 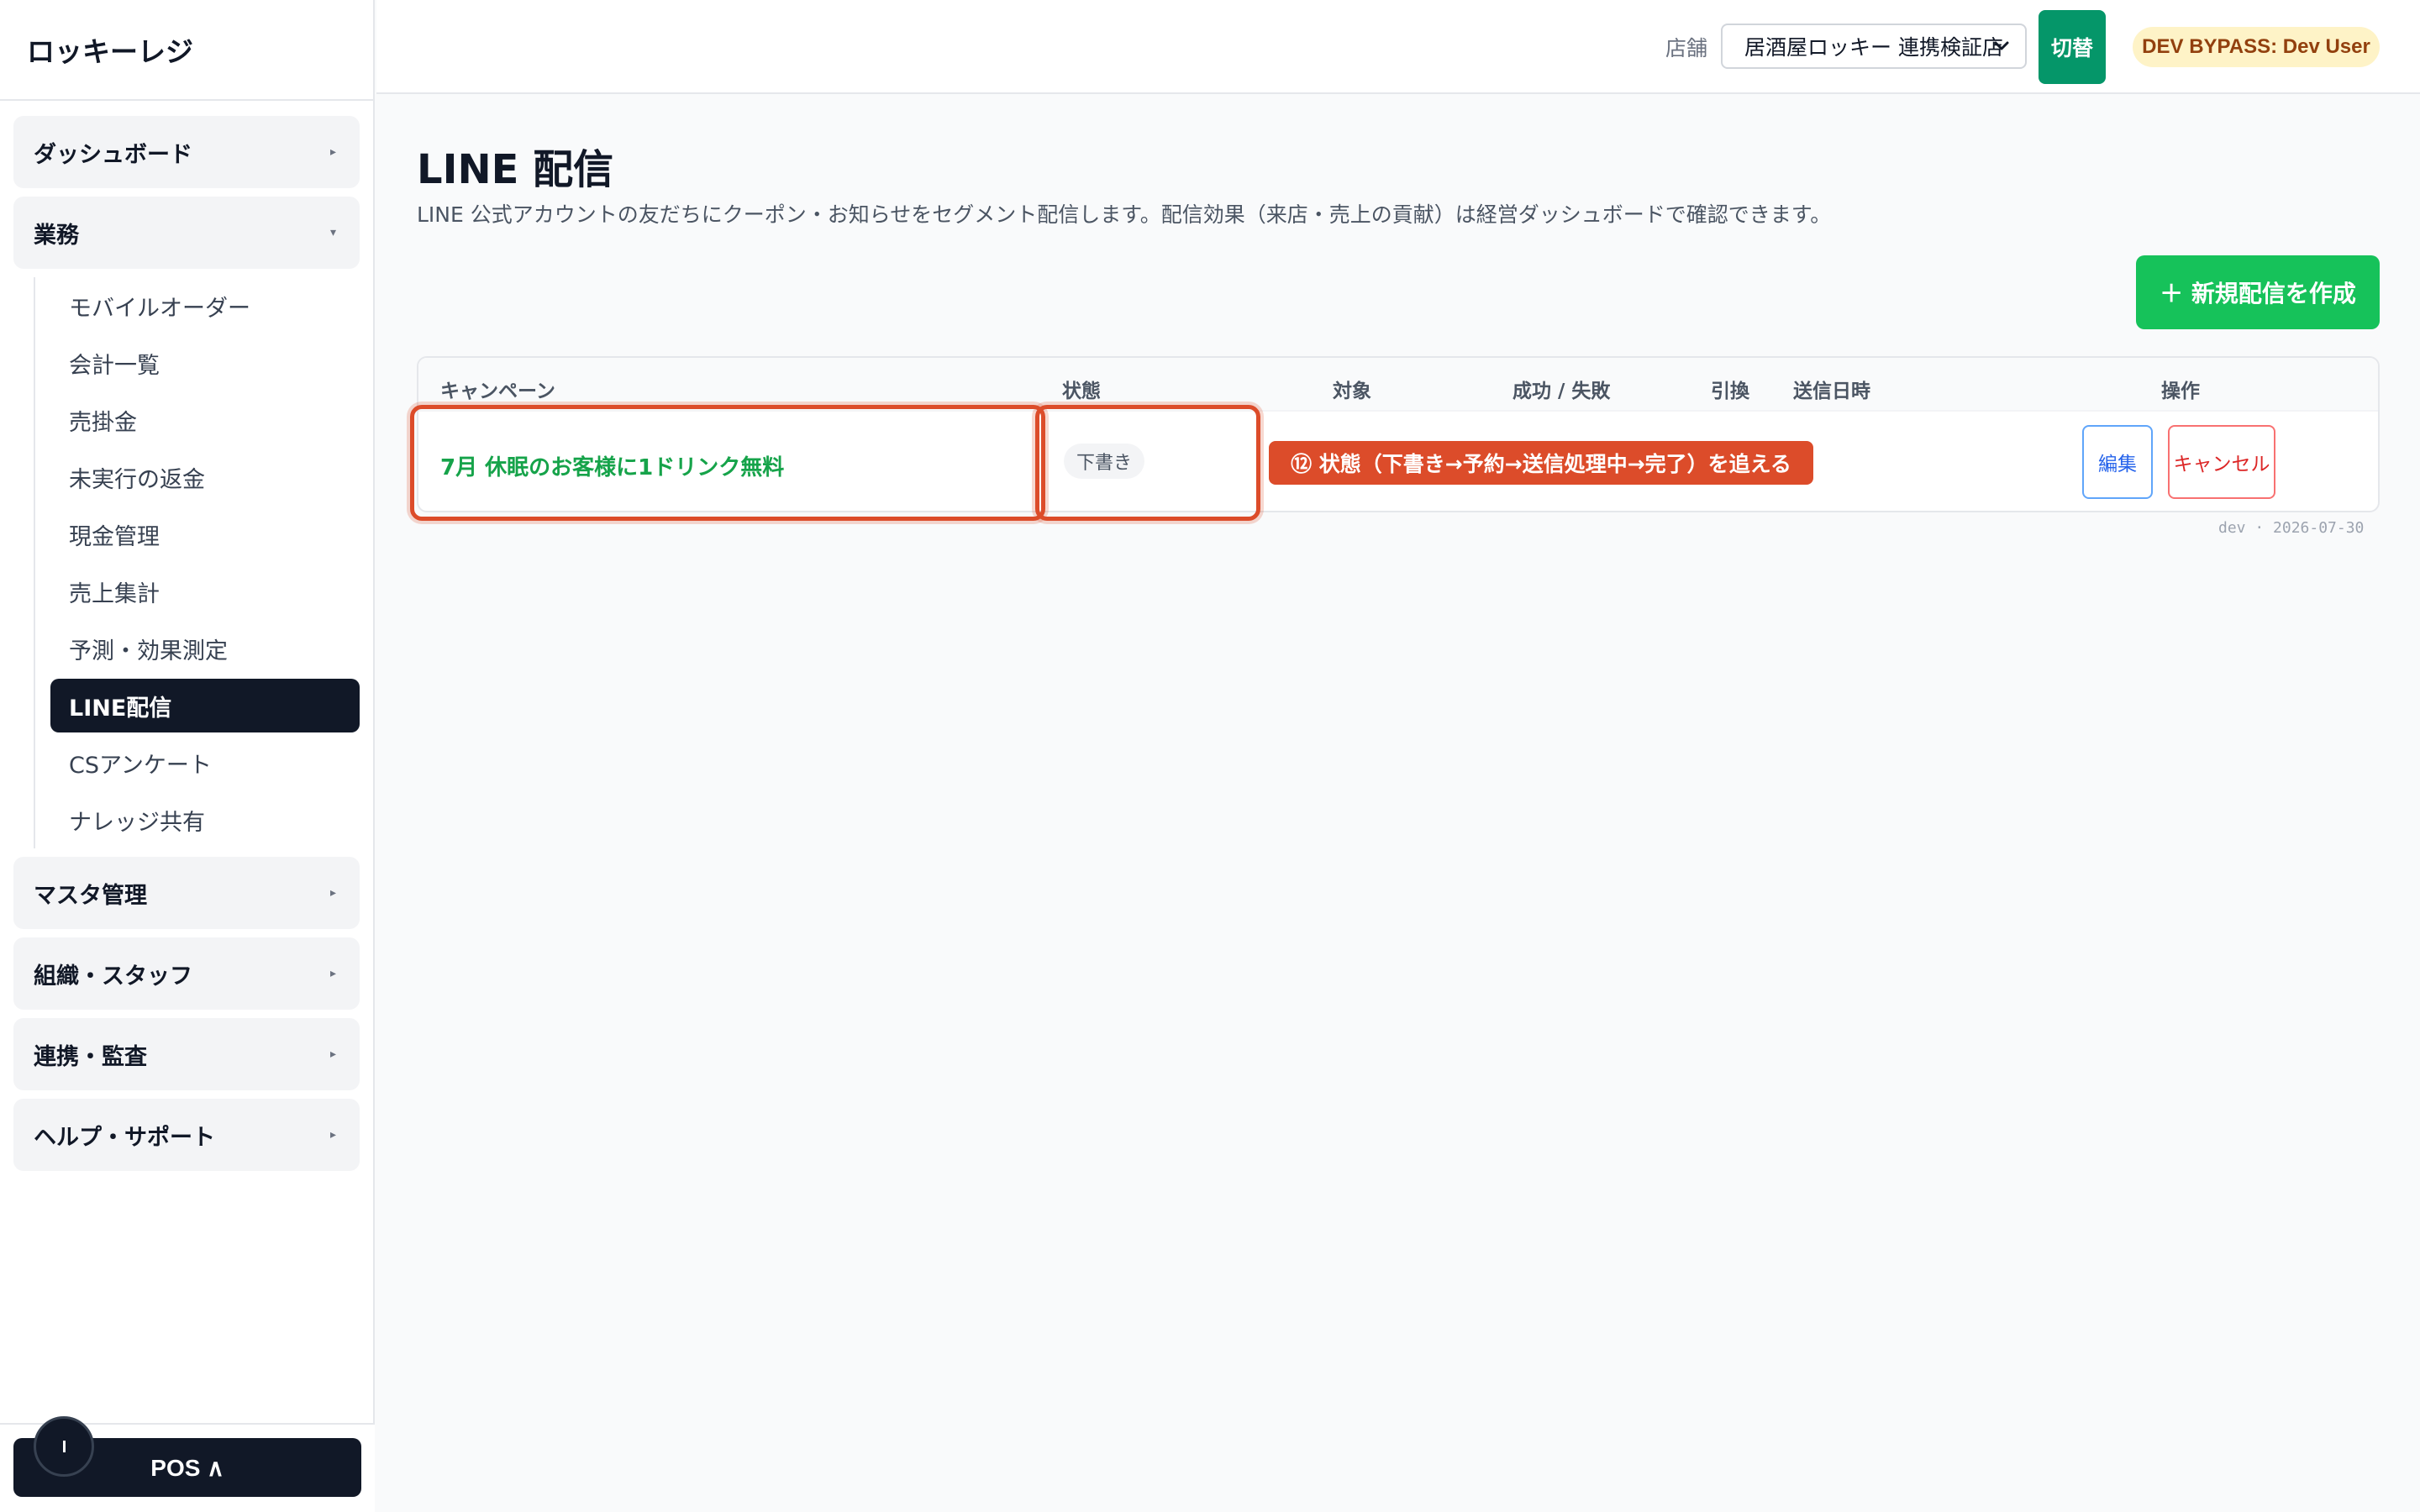 What do you see at coordinates (1561, 391) in the screenshot?
I see `column-header-success-fail: 成功 / 失敗` at bounding box center [1561, 391].